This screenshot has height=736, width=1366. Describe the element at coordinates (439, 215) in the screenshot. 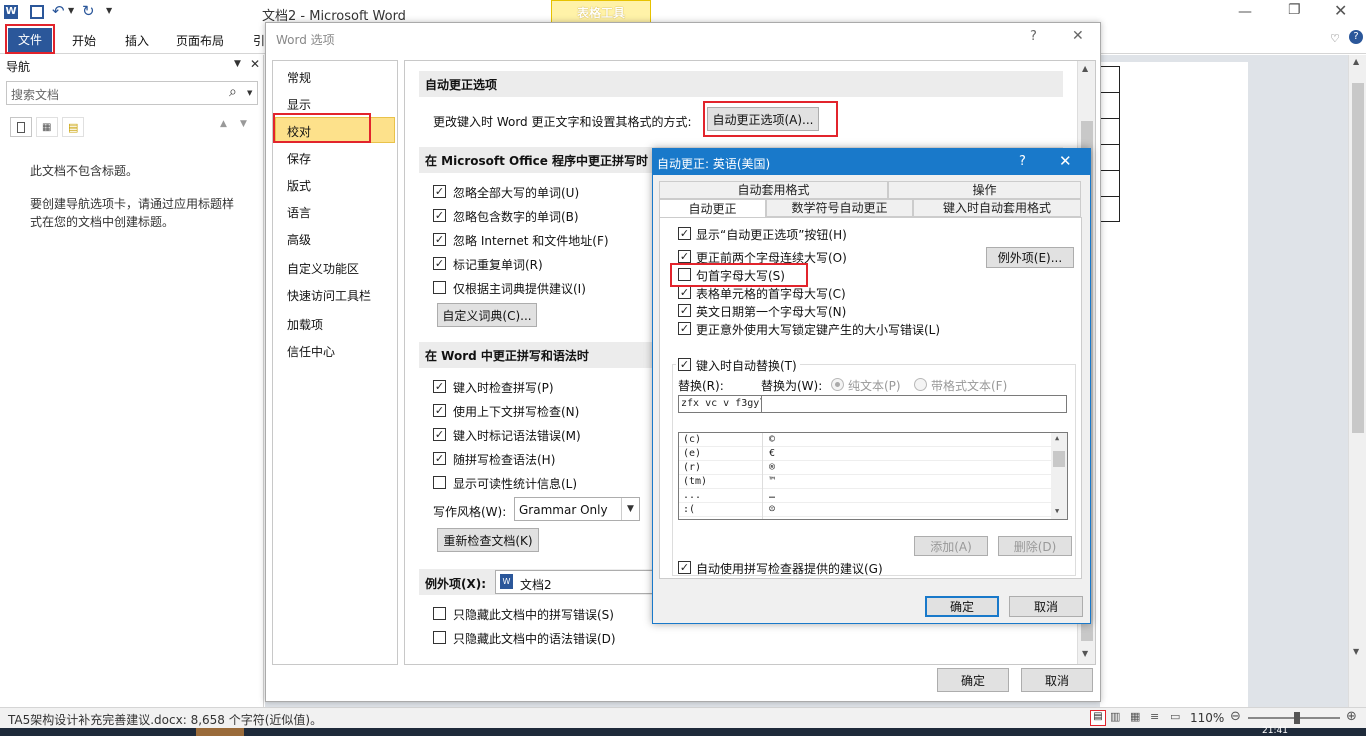

I see `ignore-numbers-checkbox: ✓` at that location.